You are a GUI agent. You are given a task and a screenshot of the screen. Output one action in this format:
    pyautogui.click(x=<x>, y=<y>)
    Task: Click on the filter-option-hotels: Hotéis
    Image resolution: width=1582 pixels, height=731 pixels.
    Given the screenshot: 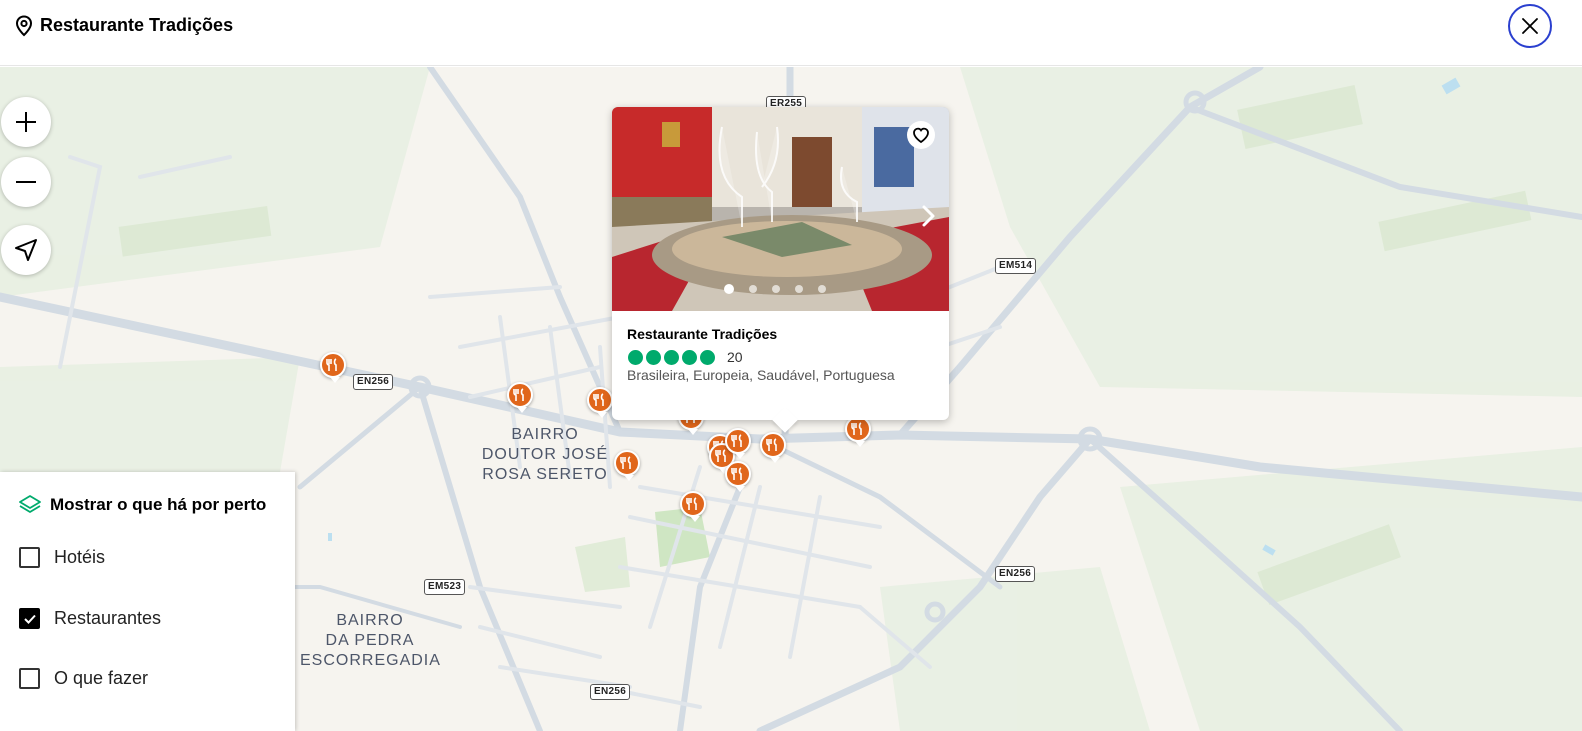 What is the action you would take?
    pyautogui.click(x=62, y=557)
    